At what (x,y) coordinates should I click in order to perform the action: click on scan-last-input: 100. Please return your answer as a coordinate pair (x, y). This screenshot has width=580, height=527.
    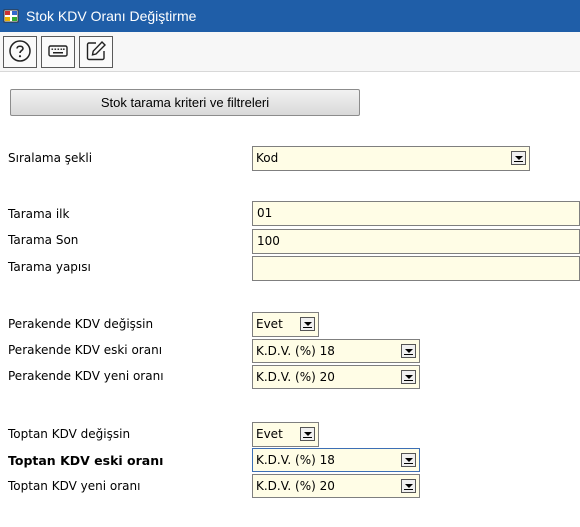
    Looking at the image, I should click on (416, 241).